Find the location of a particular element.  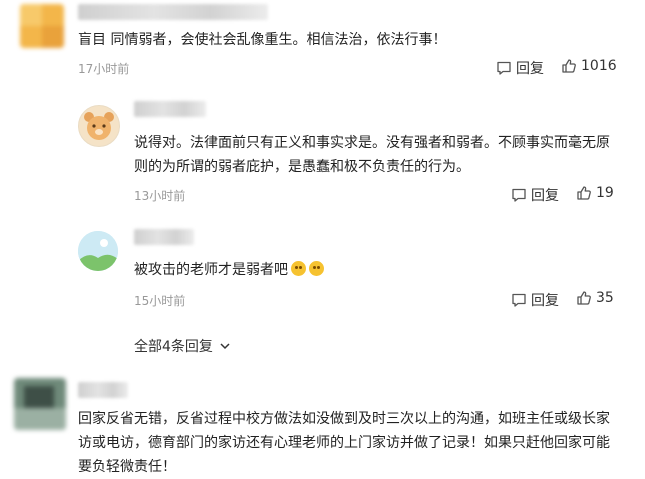

comment-text: 被攻击的老师才是弱者吧 is located at coordinates (229, 270).